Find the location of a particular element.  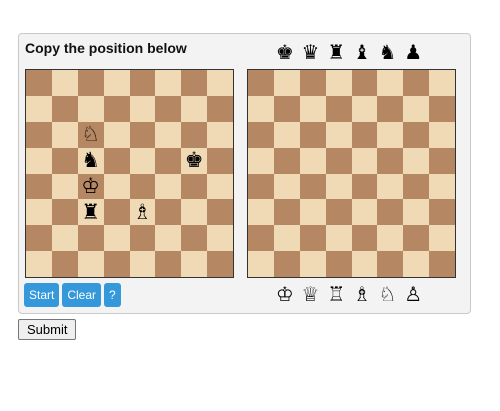

square-d6 is located at coordinates (338, 134).